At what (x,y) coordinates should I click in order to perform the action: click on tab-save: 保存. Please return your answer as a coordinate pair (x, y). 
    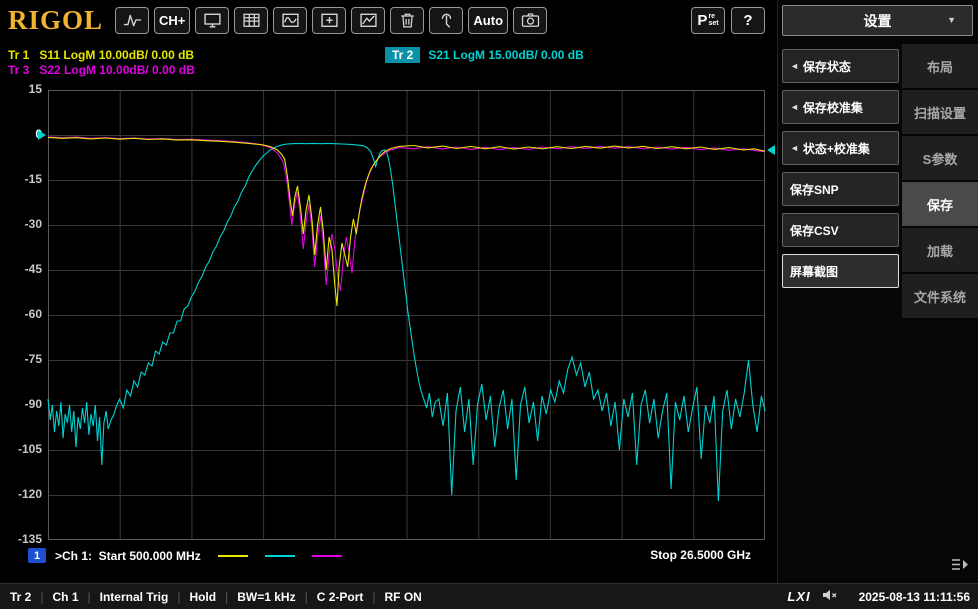
    Looking at the image, I should click on (940, 204).